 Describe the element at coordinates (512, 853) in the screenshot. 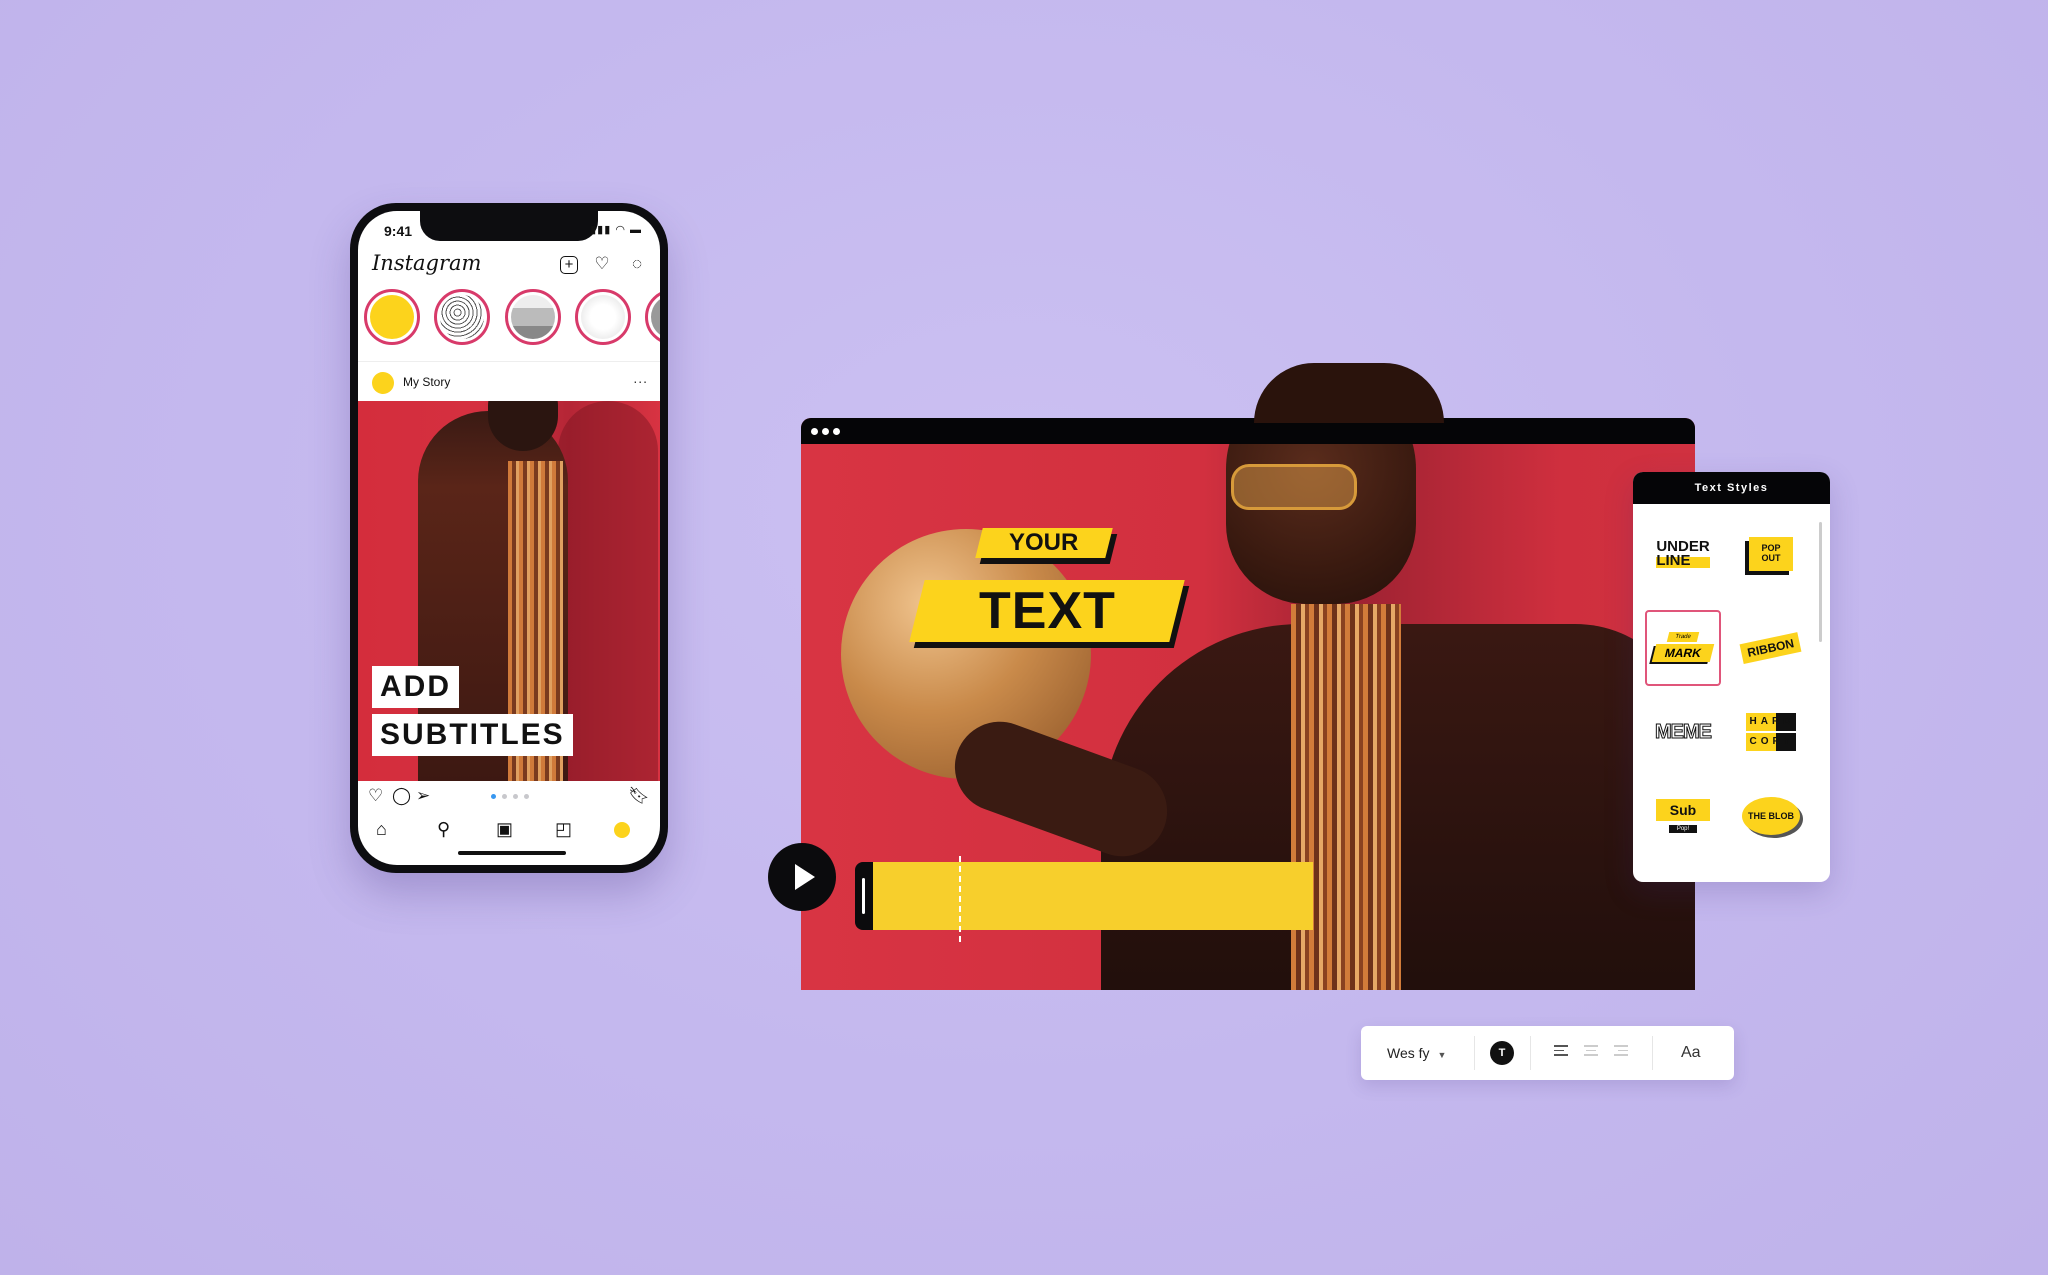

I see `home-indicator` at that location.